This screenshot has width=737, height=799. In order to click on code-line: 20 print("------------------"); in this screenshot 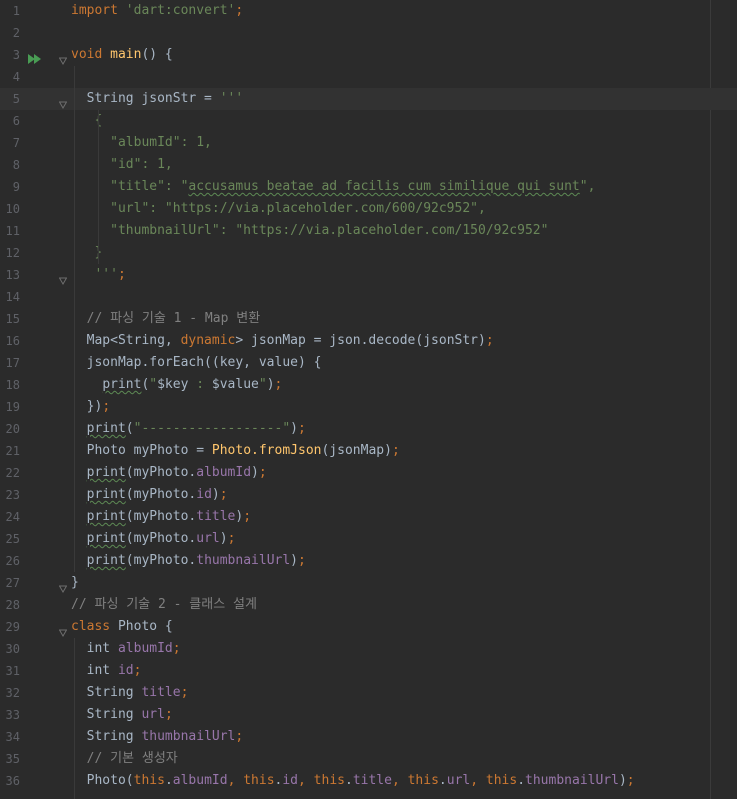, I will do `click(368, 429)`.